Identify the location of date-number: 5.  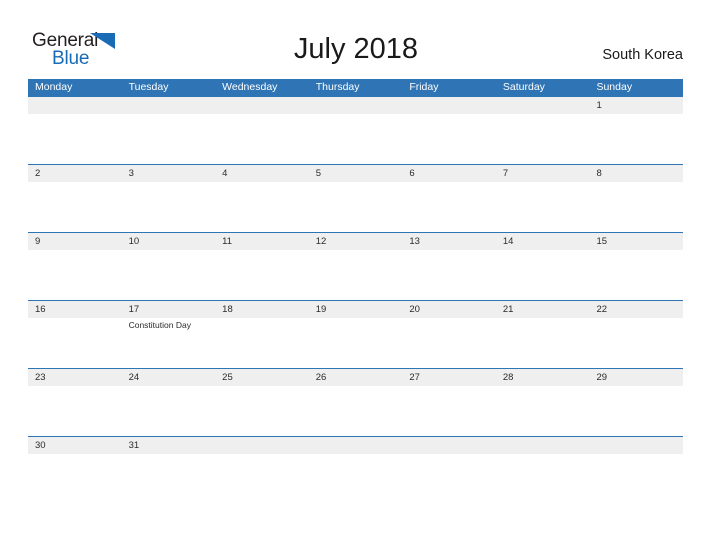
(356, 173).